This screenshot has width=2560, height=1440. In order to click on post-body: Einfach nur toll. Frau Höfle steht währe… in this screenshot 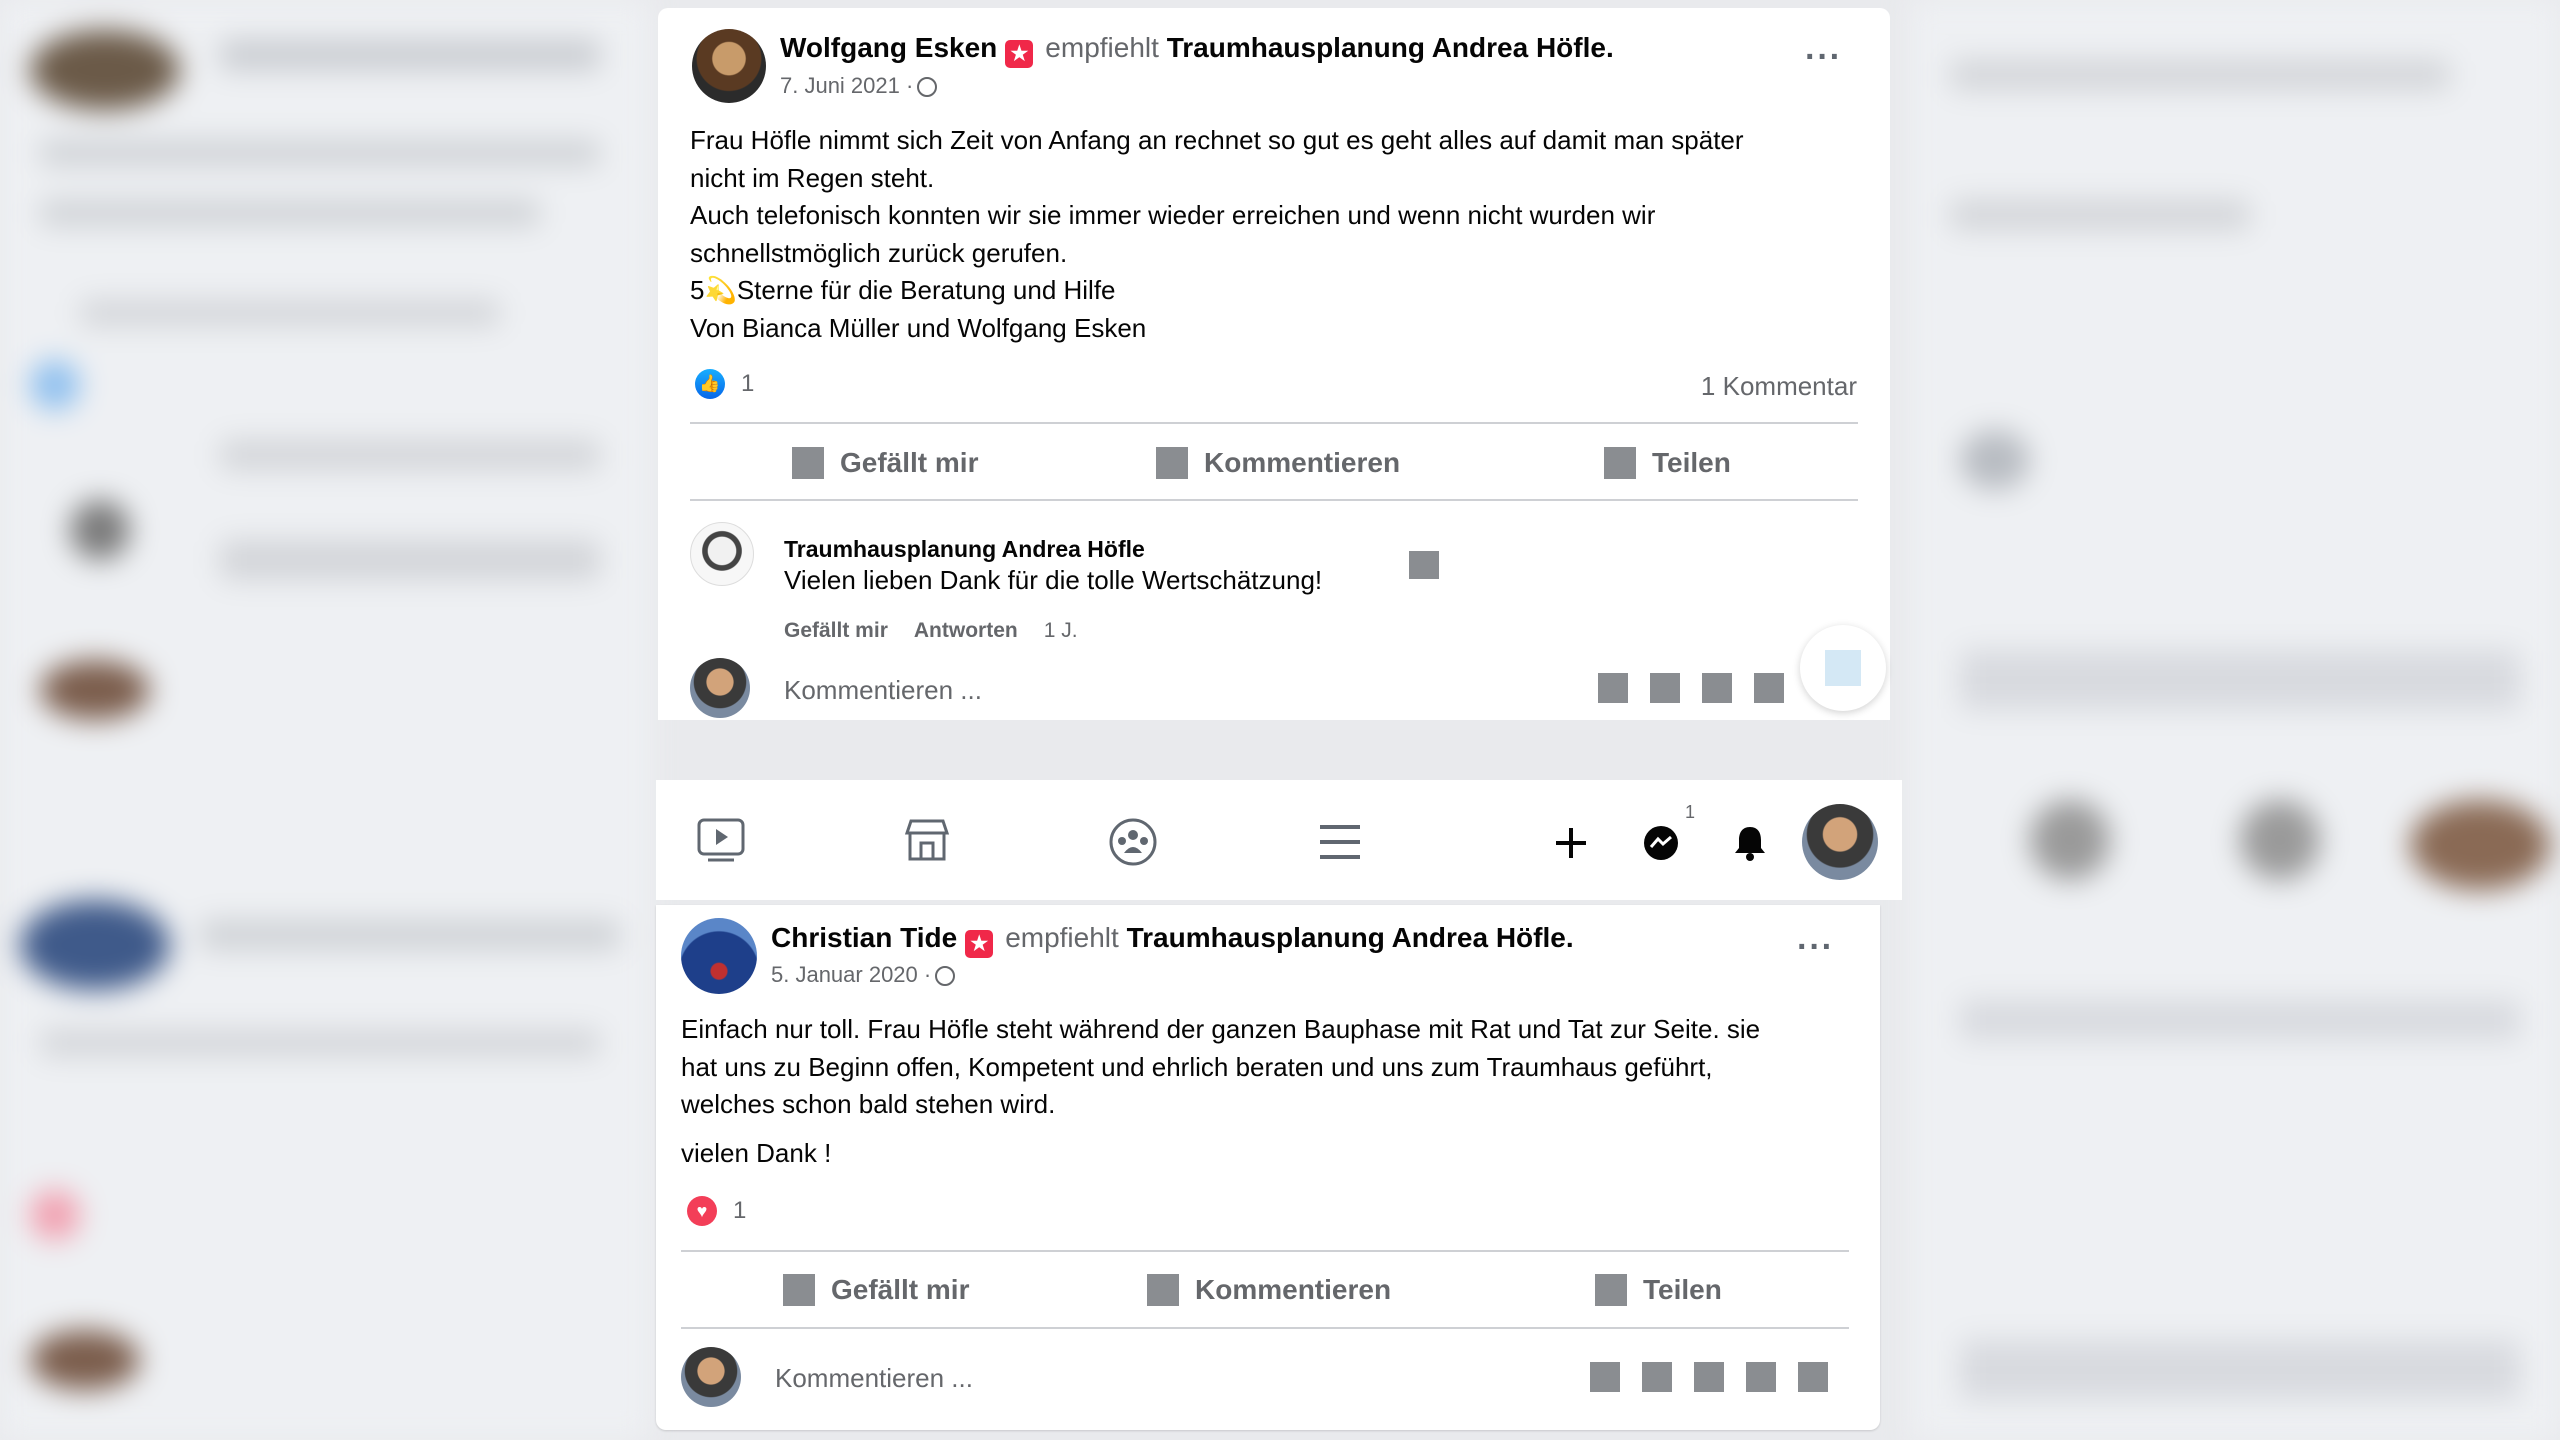, I will do `click(1220, 1091)`.